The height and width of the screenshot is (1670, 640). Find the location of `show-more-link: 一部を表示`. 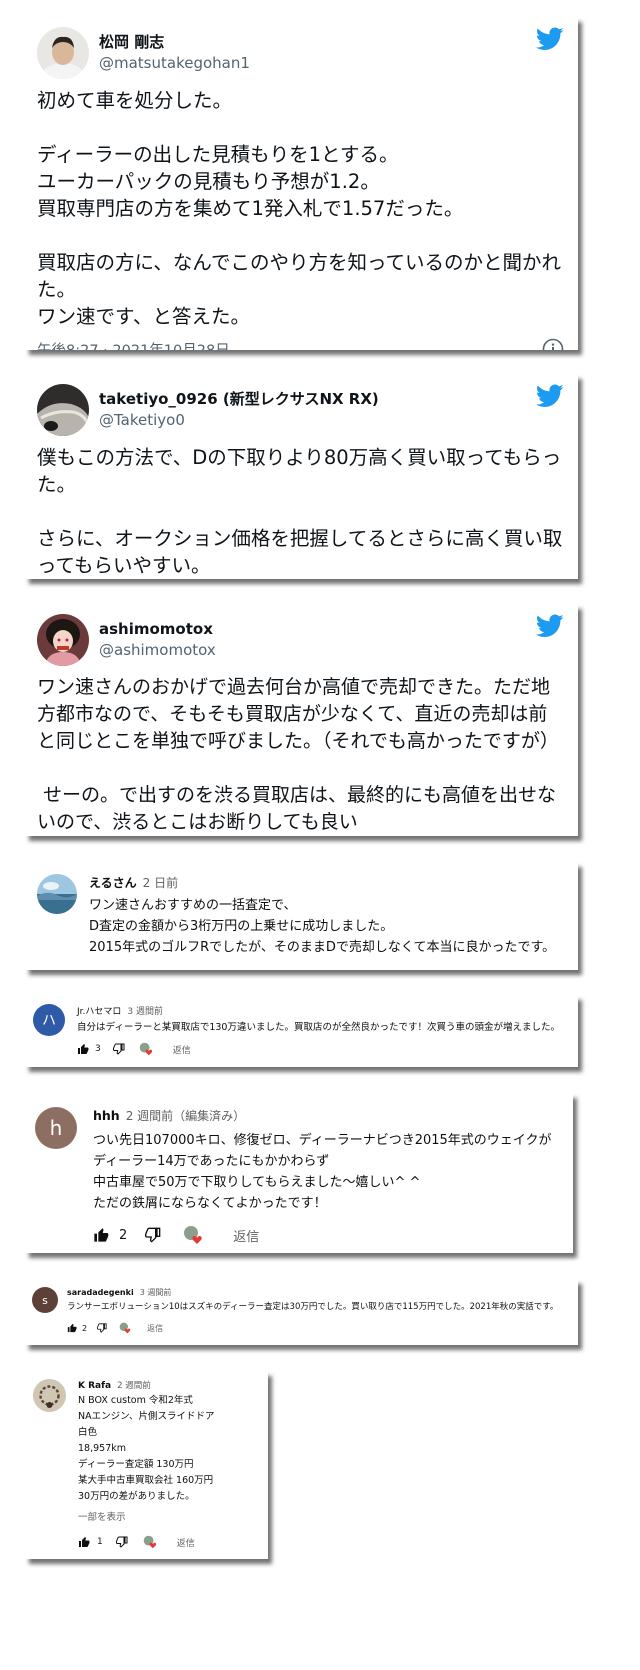

show-more-link: 一部を表示 is located at coordinates (169, 1516).